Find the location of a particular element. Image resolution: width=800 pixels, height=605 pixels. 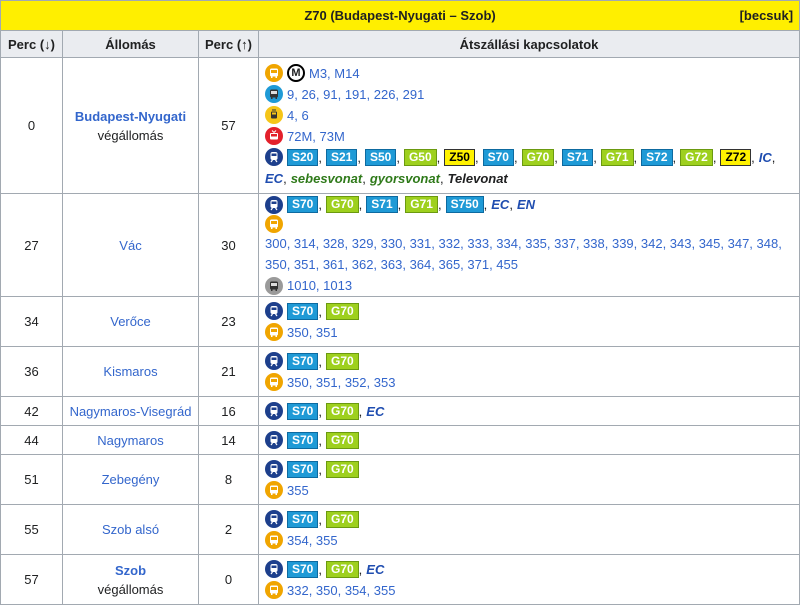

connections-cell: S70, G70 355 is located at coordinates (528, 479).